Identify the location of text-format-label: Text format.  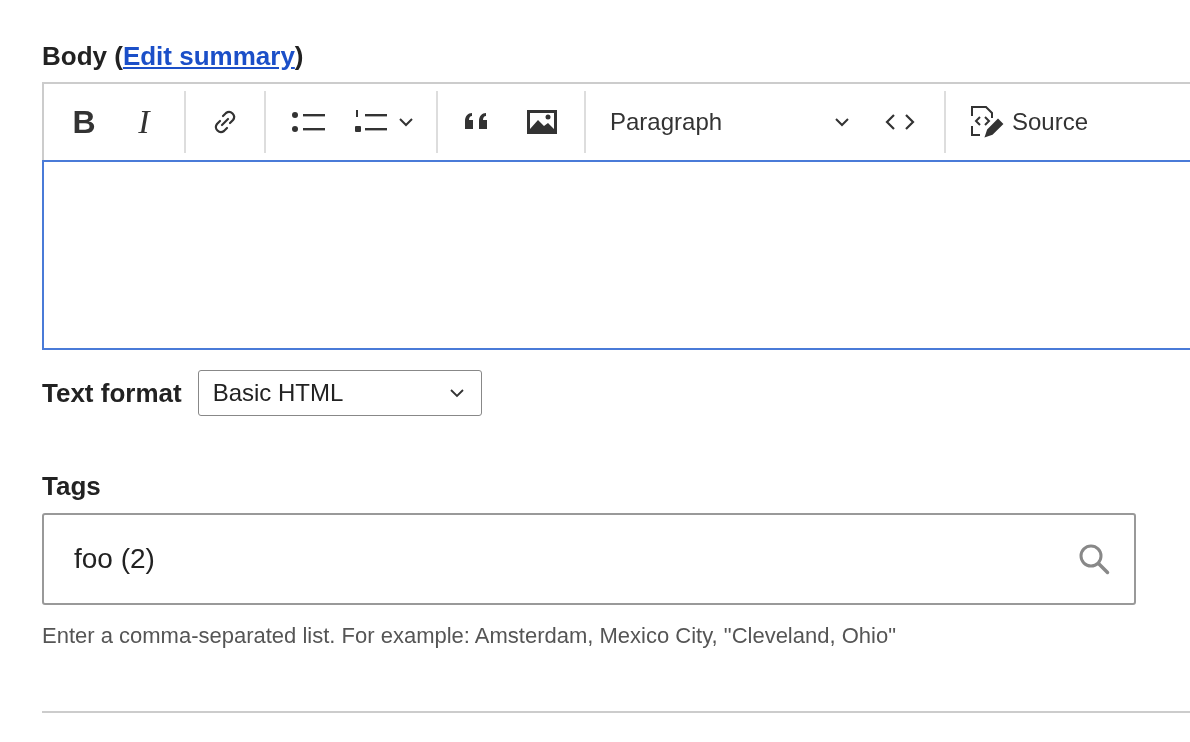
(112, 393).